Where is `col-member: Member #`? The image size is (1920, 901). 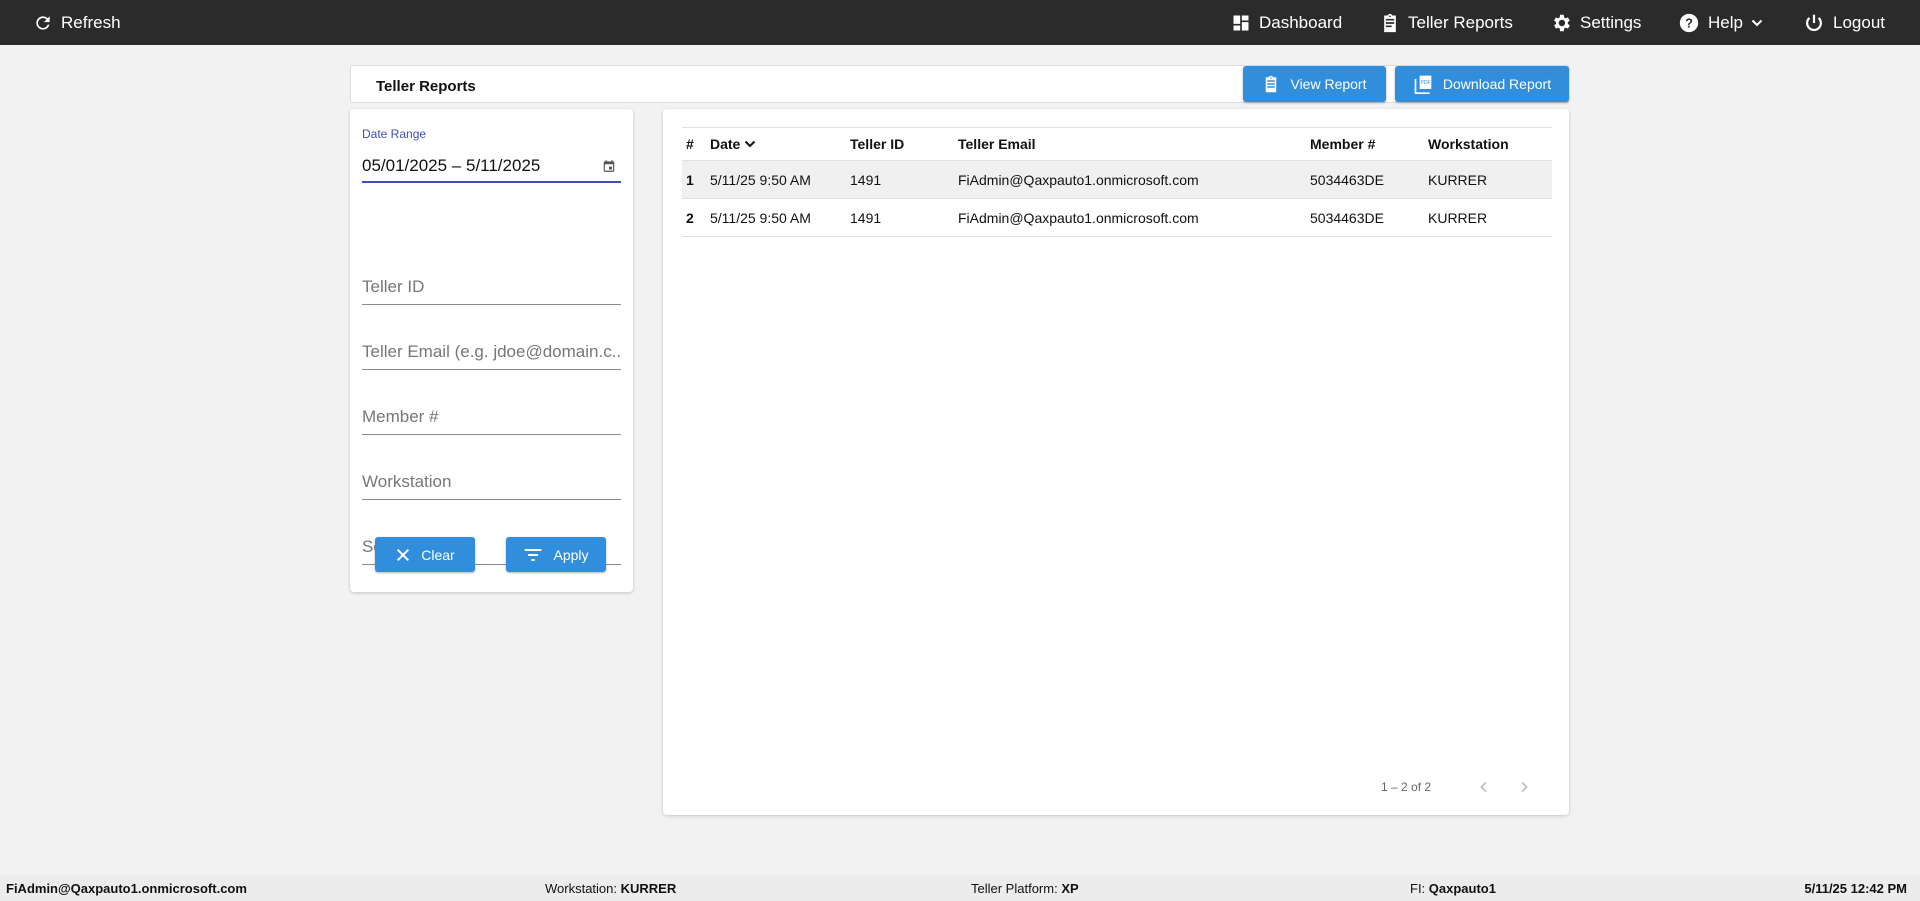 col-member: Member # is located at coordinates (1365, 144).